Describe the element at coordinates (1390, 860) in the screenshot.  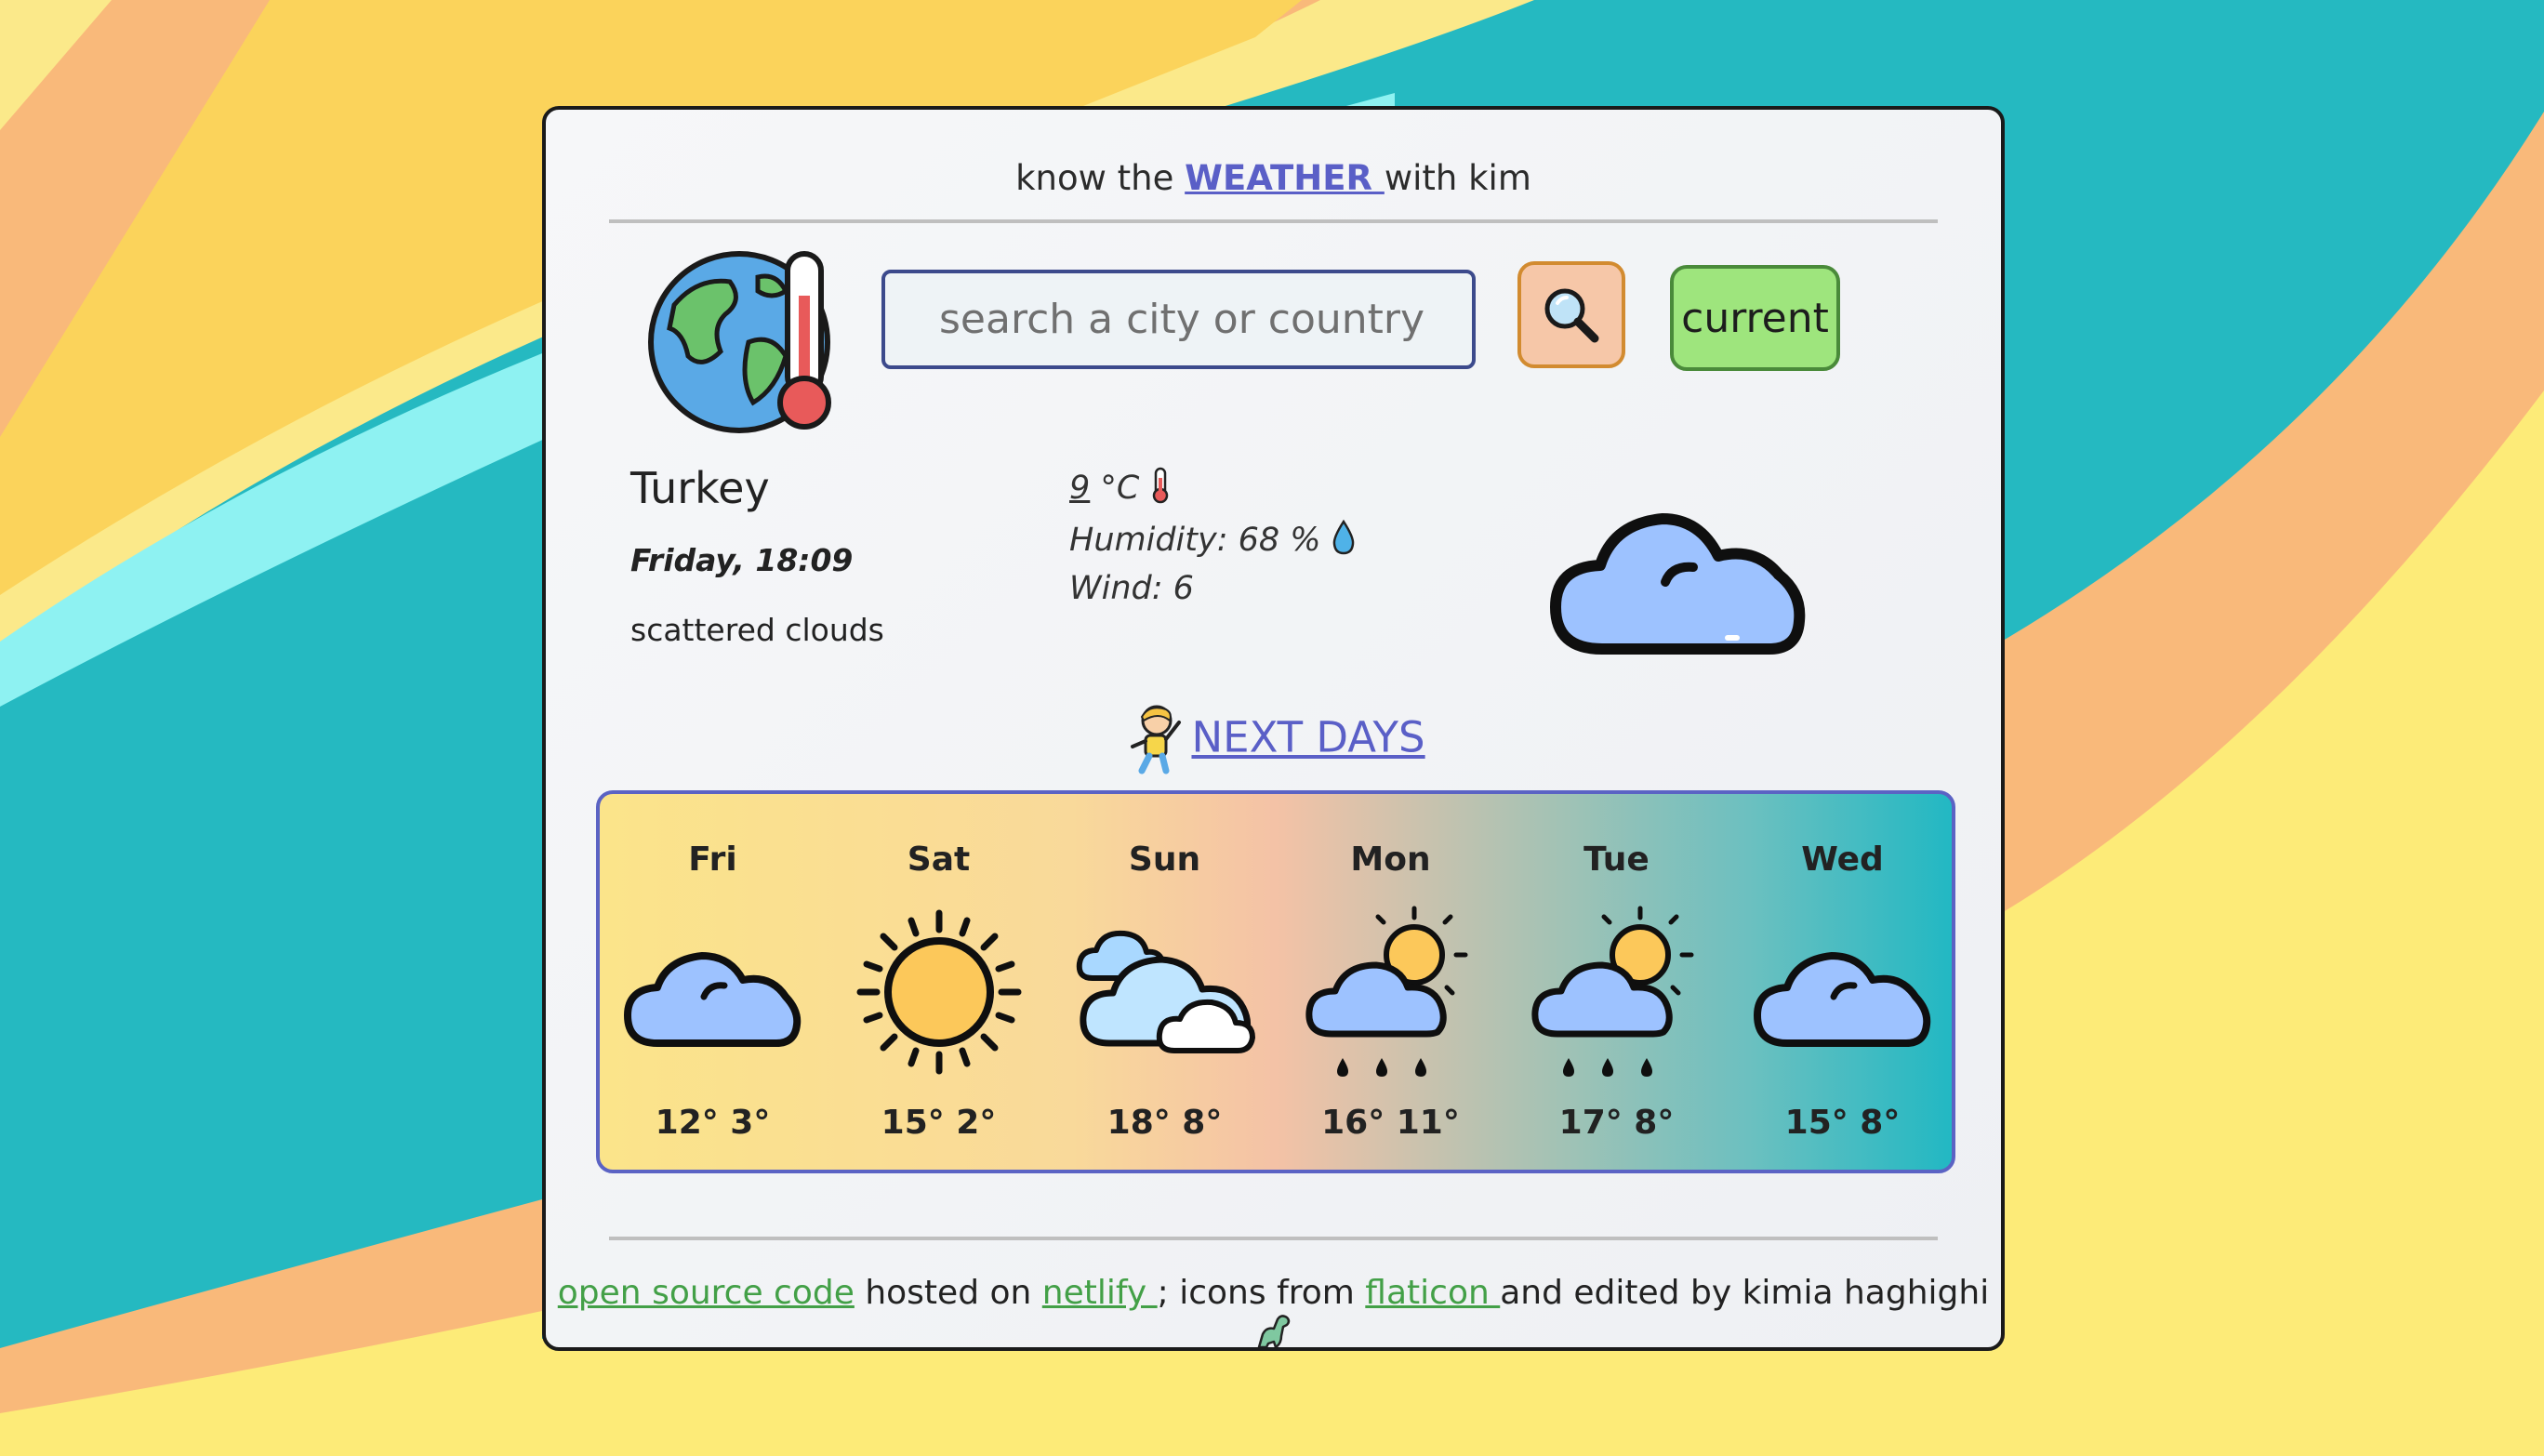
I see `forecast-day-name: Mon` at that location.